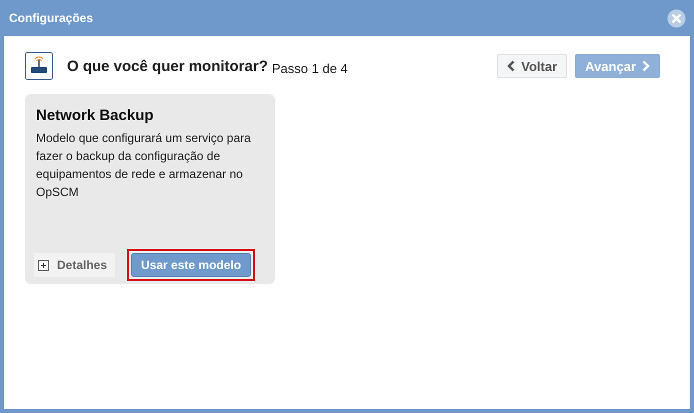 This screenshot has height=413, width=694. What do you see at coordinates (191, 265) in the screenshot?
I see `use-template-button: Usar este modelo` at bounding box center [191, 265].